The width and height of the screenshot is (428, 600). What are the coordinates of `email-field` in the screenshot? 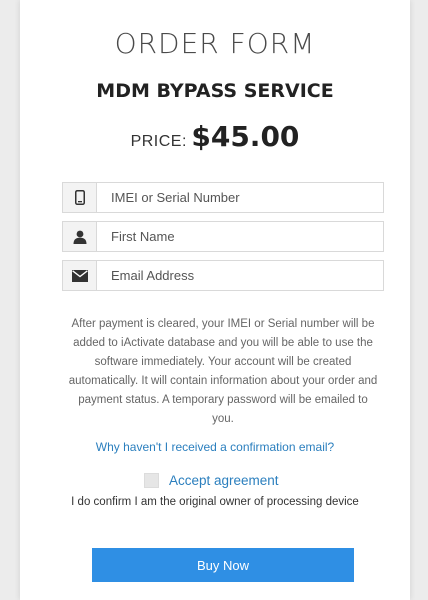 It's located at (223, 275).